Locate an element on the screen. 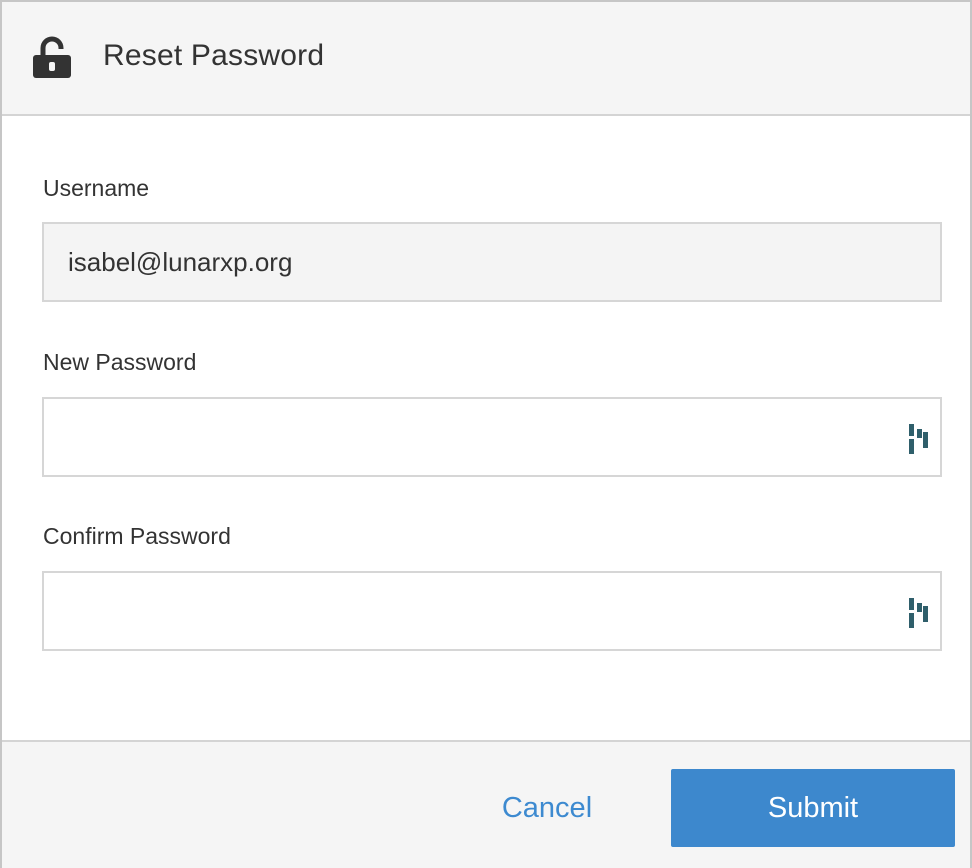 This screenshot has height=868, width=972. username-field is located at coordinates (492, 262).